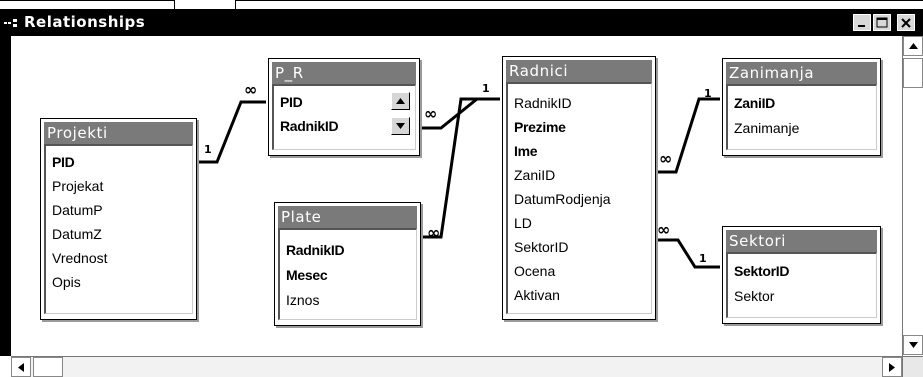 Image resolution: width=923 pixels, height=377 pixels. I want to click on field-item: Iznos, so click(302, 300).